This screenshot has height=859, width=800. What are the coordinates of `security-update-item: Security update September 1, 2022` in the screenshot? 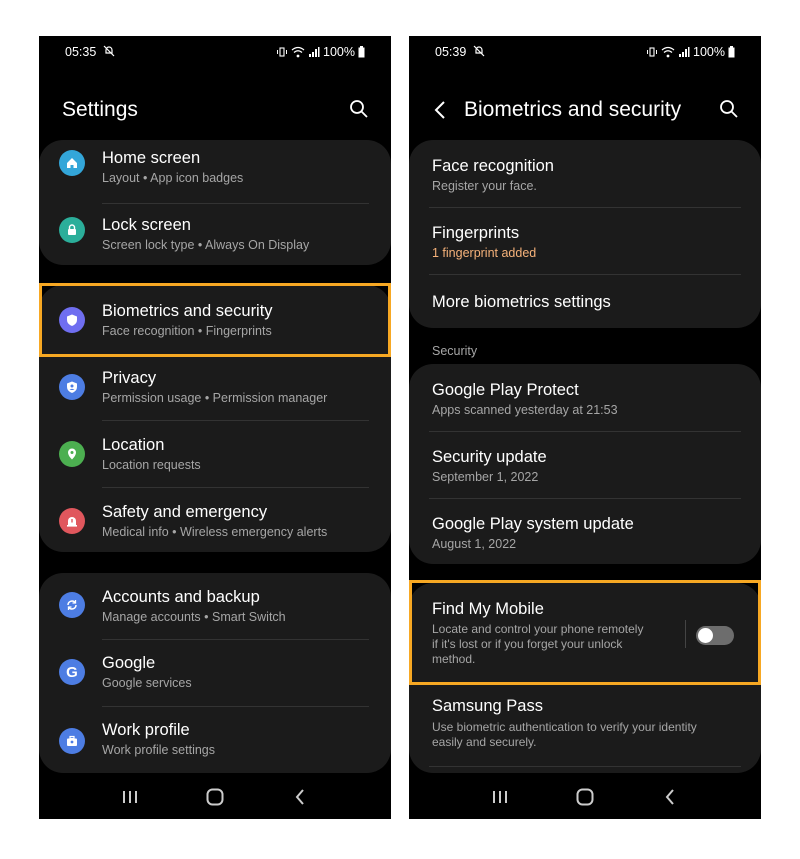 It's located at (585, 465).